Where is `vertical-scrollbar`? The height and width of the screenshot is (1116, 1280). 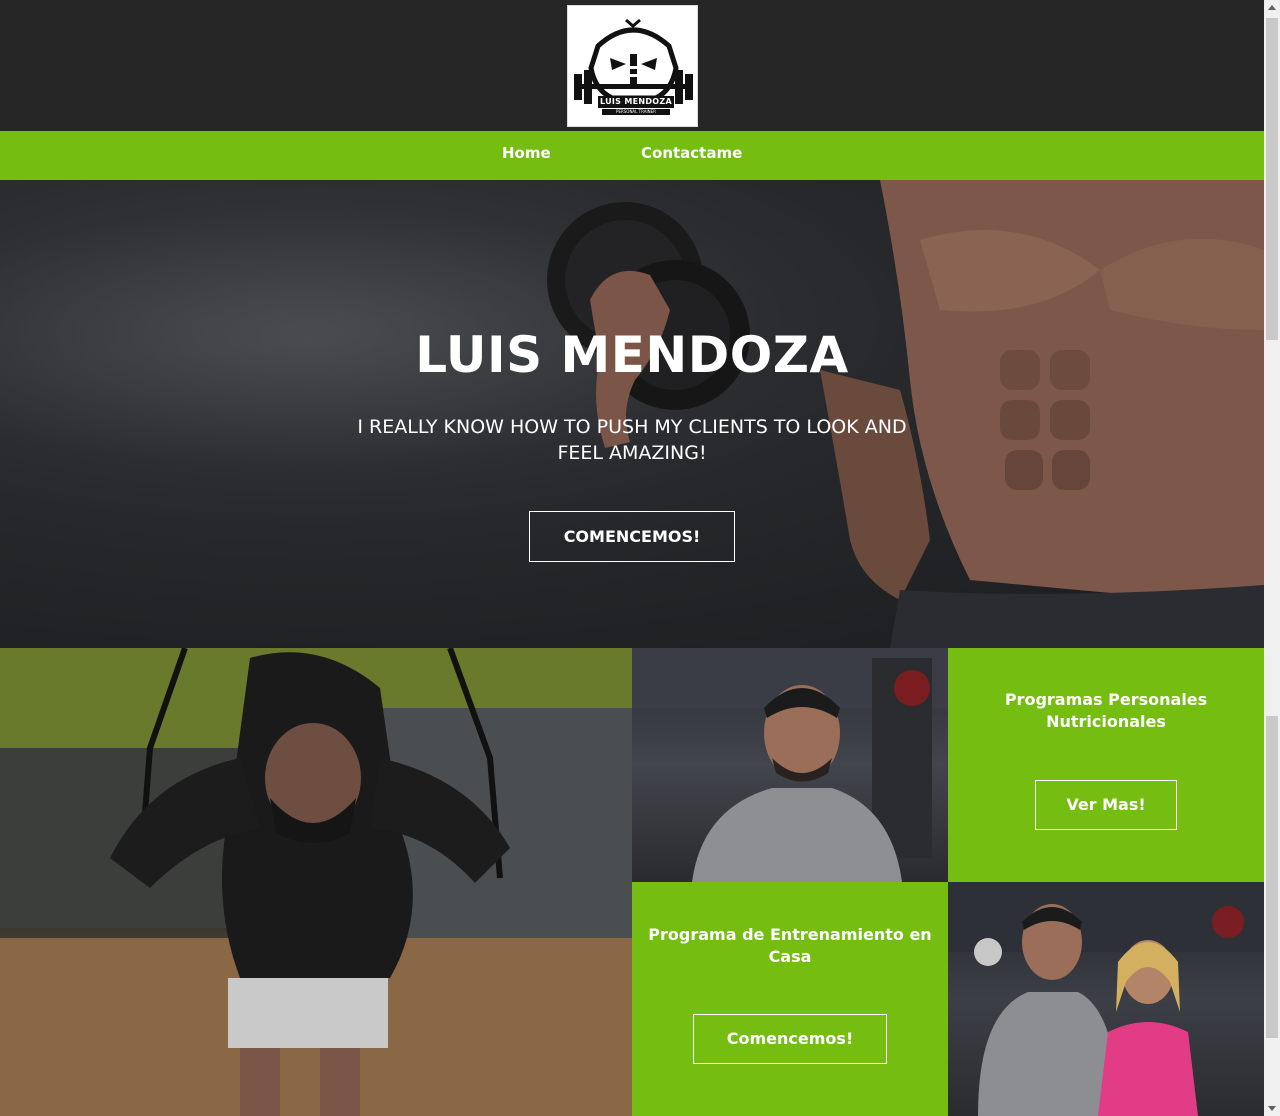 vertical-scrollbar is located at coordinates (1272, 558).